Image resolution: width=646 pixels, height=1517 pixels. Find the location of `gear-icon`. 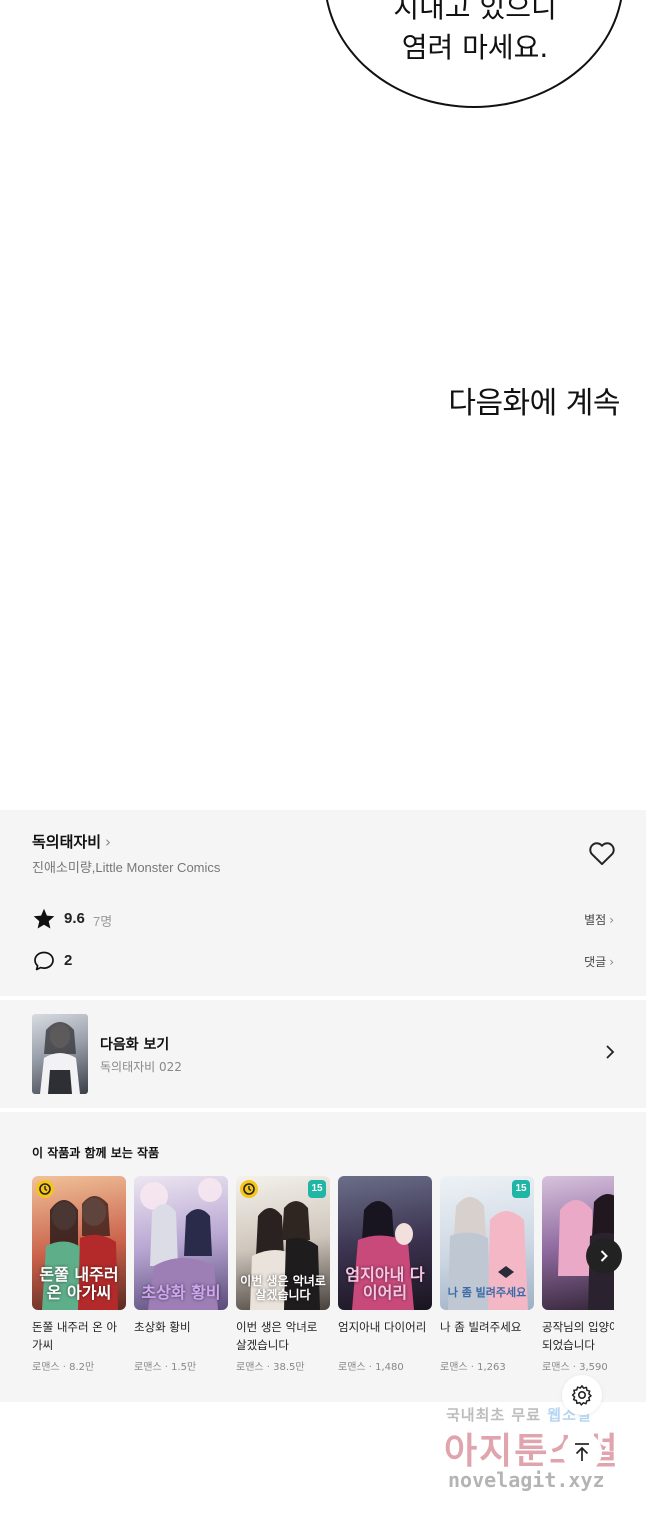

gear-icon is located at coordinates (581, 1395).